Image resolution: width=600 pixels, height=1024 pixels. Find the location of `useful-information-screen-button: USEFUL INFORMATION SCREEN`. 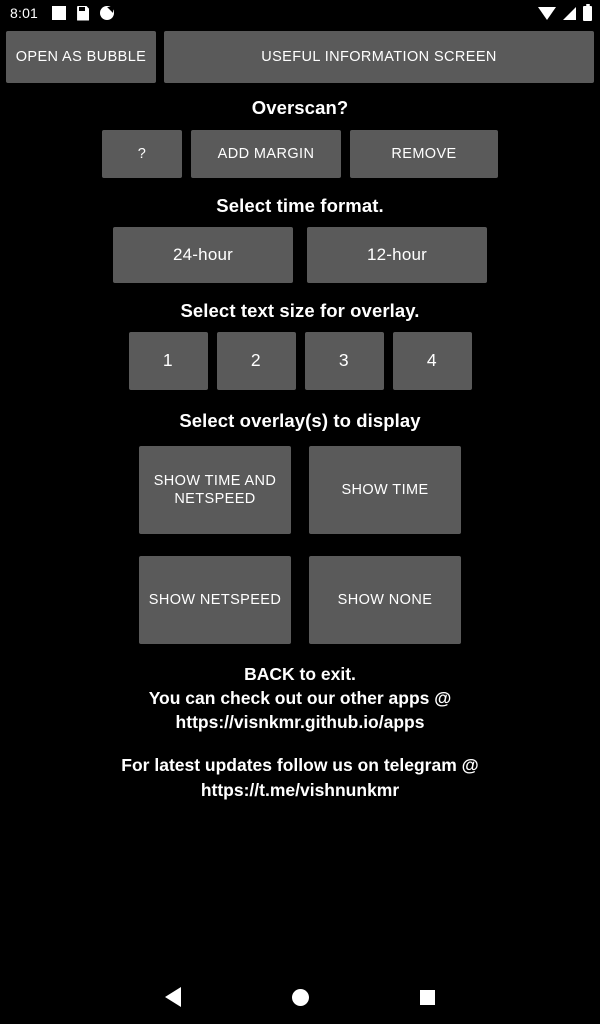

useful-information-screen-button: USEFUL INFORMATION SCREEN is located at coordinates (379, 57).